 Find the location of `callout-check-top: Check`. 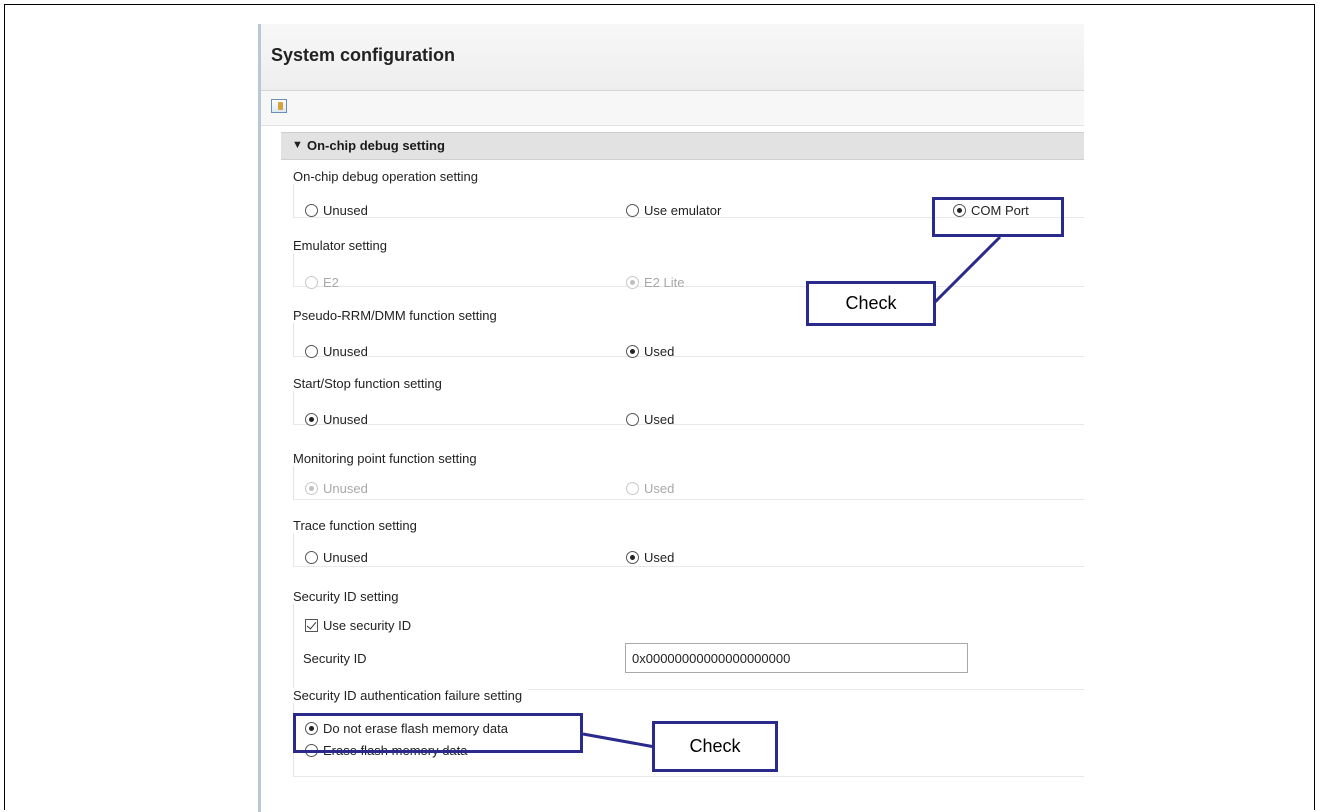

callout-check-top: Check is located at coordinates (871, 303).